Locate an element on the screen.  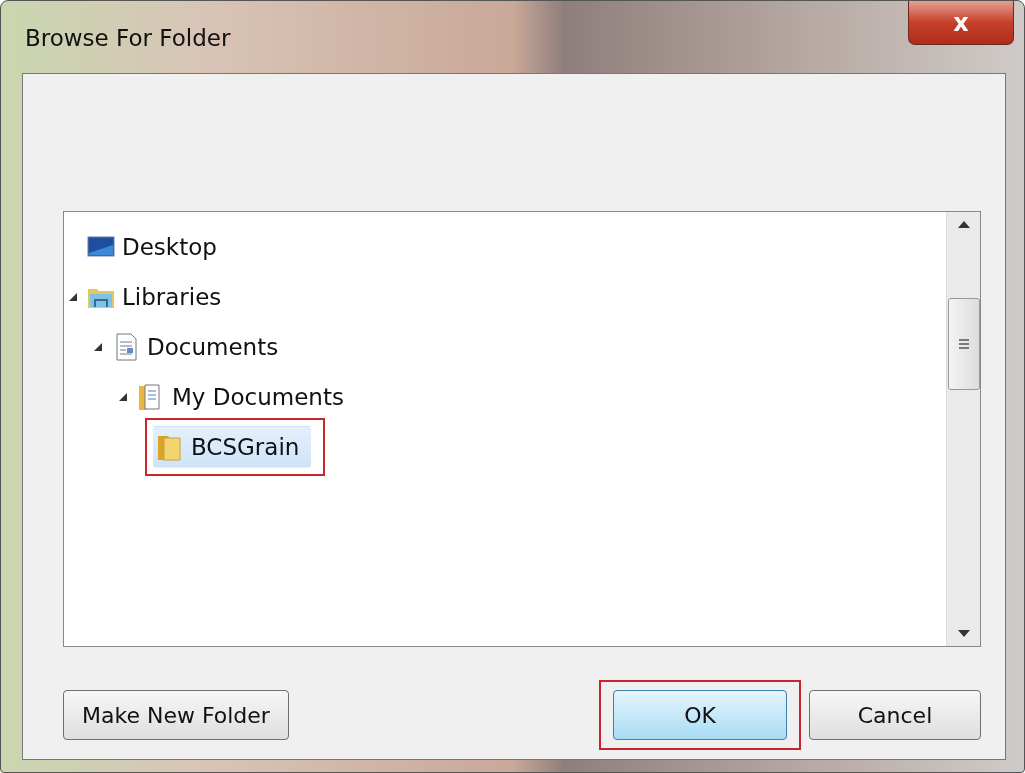
tree-item: My Documents is located at coordinates (245, 397).